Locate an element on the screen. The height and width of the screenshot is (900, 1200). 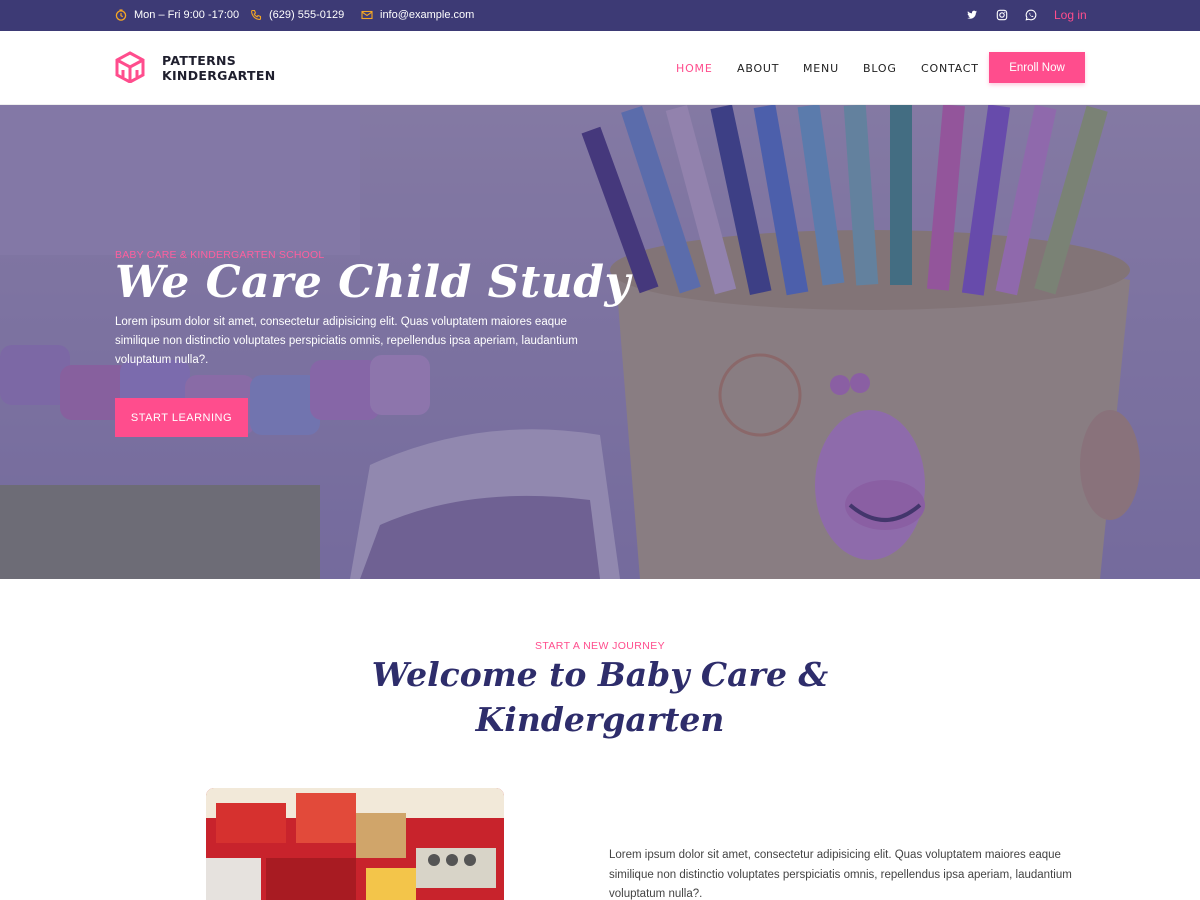
twitter-icon is located at coordinates (972, 14).